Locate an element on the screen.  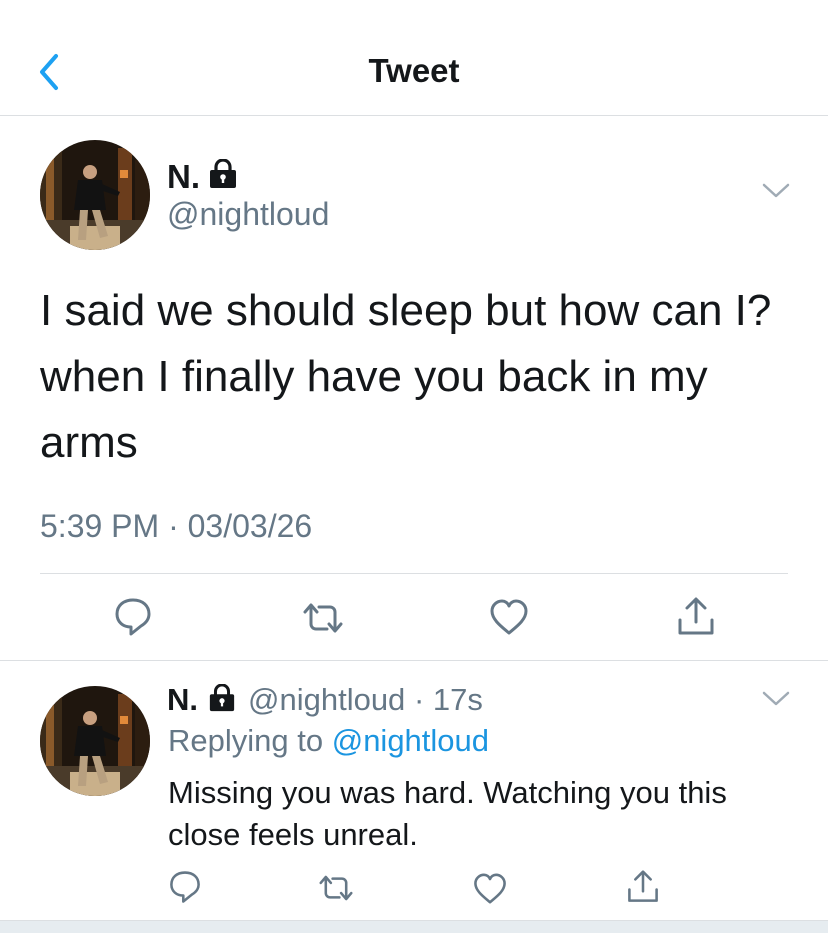
reply-avatar is located at coordinates (95, 741).